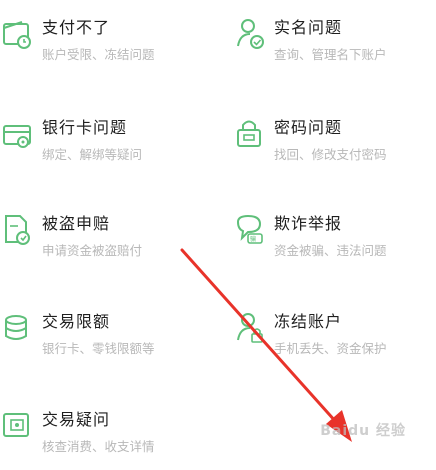 The width and height of the screenshot is (436, 470). What do you see at coordinates (334, 43) in the screenshot?
I see `help-item-real-name: 实名问题 查询、管理名下账户` at bounding box center [334, 43].